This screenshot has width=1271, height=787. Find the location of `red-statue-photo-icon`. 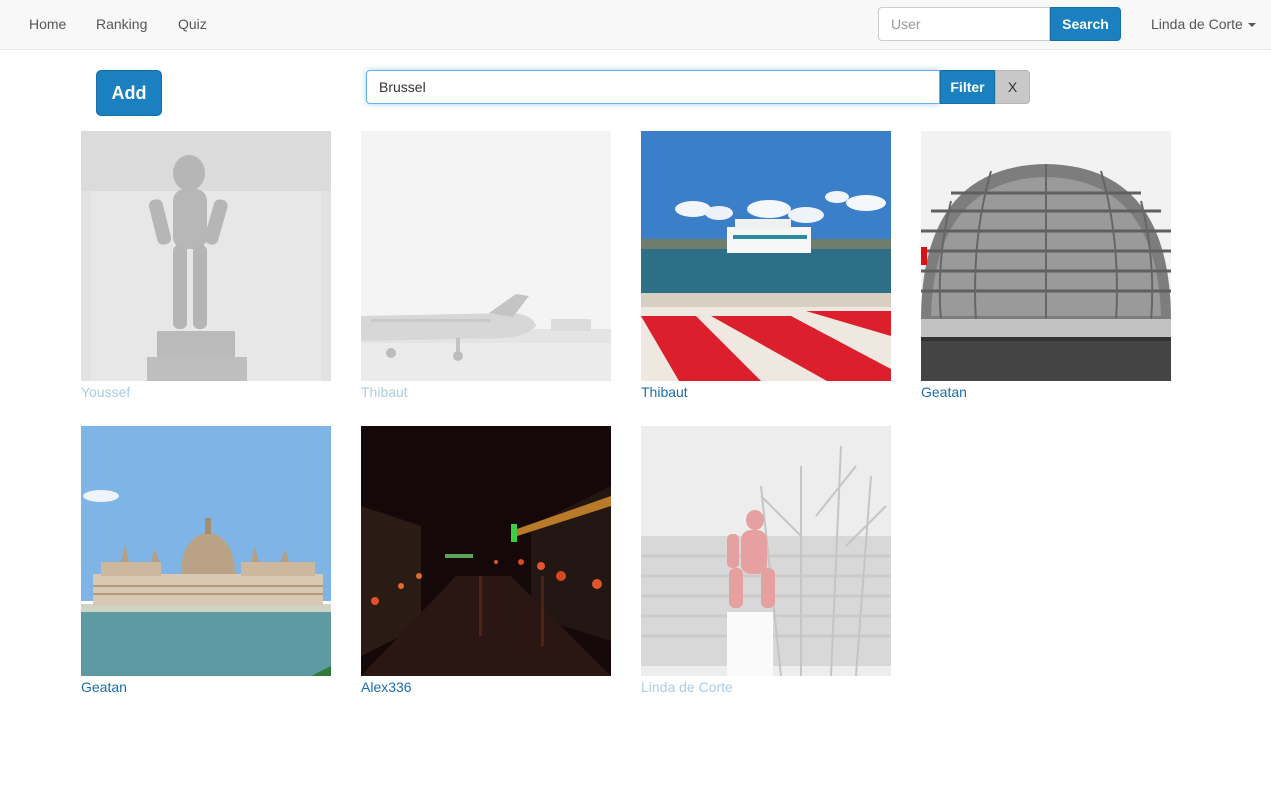

red-statue-photo-icon is located at coordinates (766, 551).